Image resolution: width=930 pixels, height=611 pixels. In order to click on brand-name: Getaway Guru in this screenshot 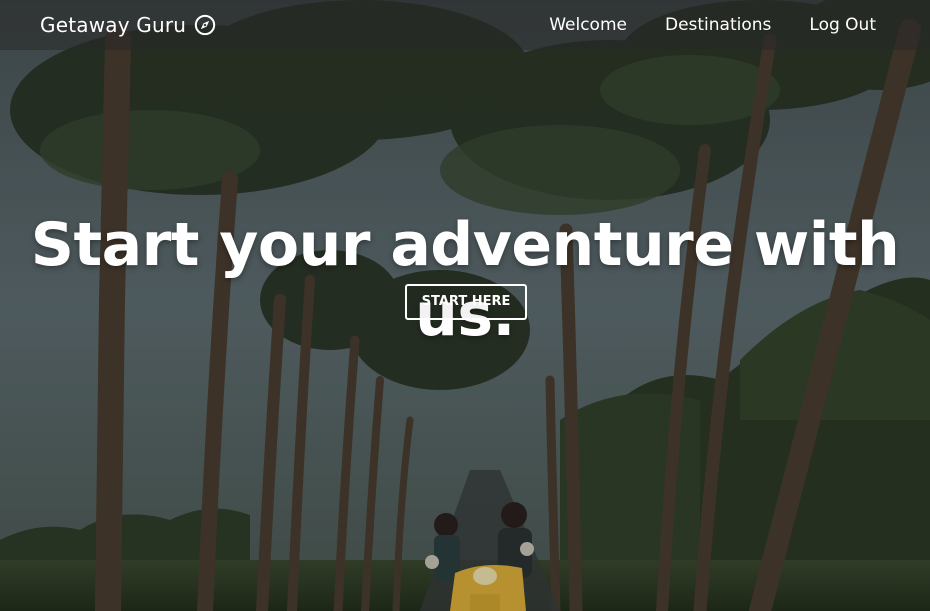, I will do `click(113, 25)`.